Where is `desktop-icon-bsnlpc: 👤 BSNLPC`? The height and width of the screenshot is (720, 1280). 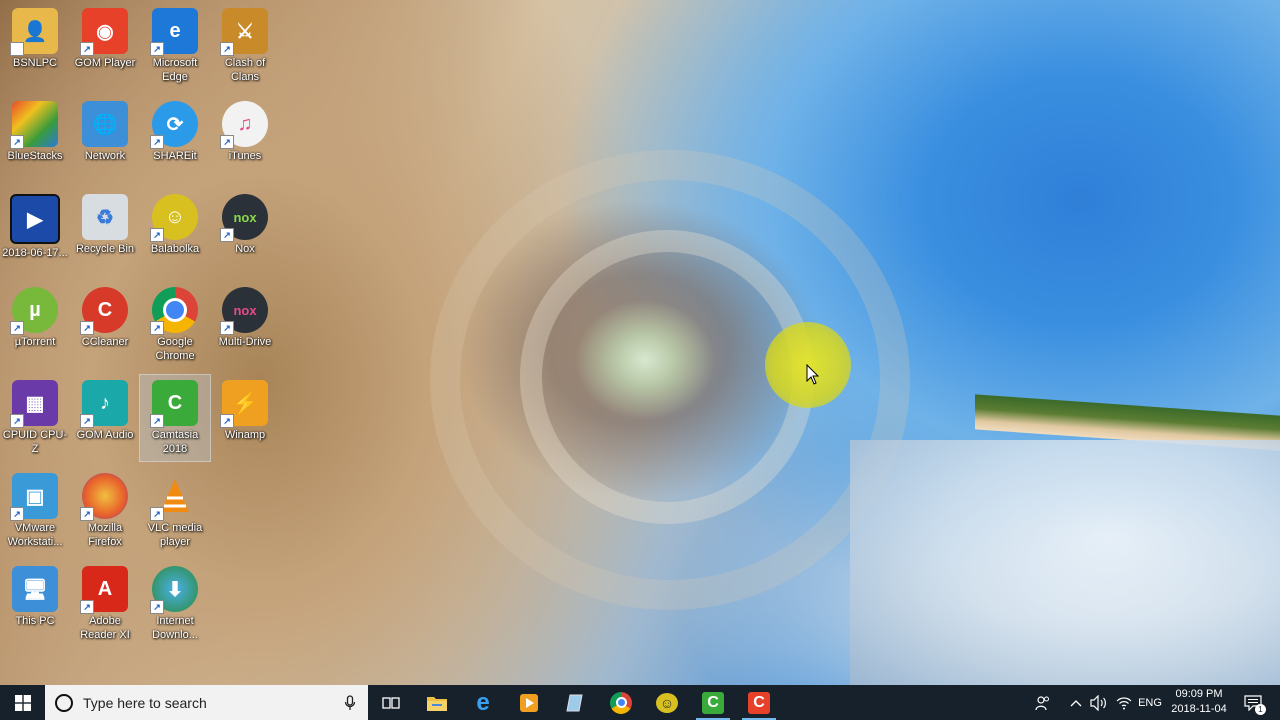 desktop-icon-bsnlpc: 👤 BSNLPC is located at coordinates (35, 46).